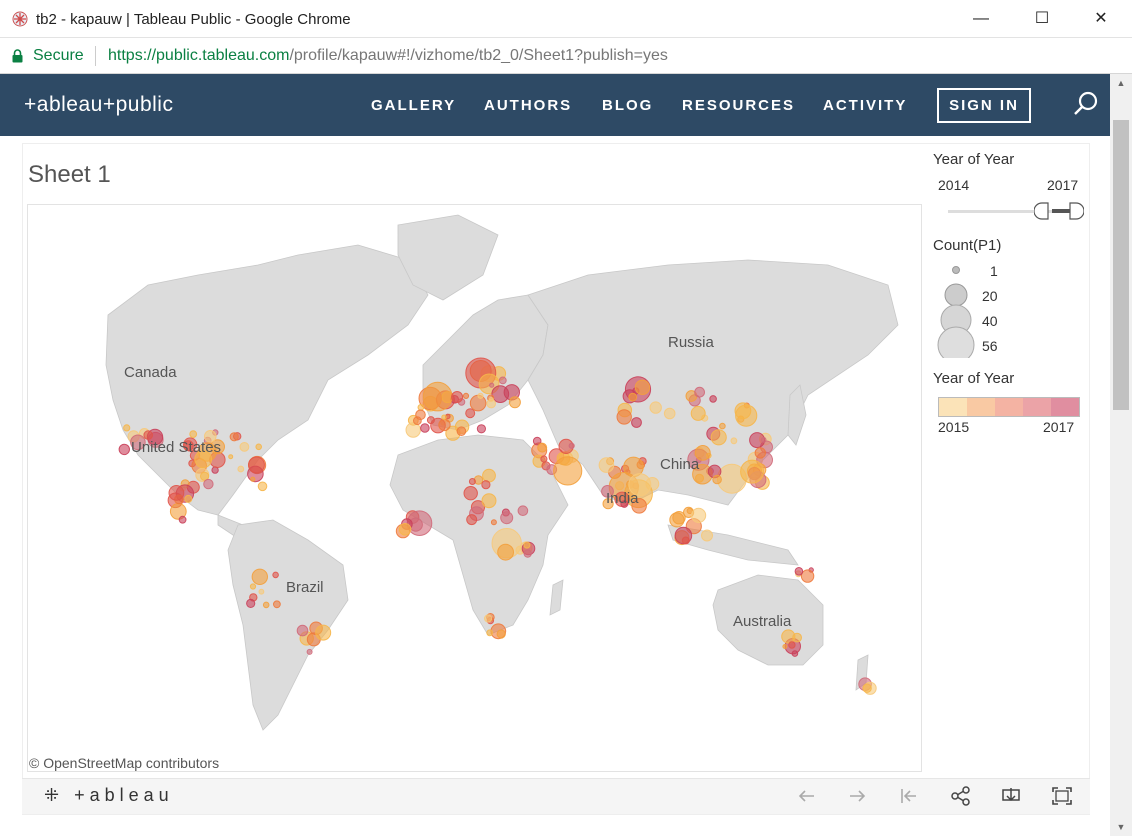 This screenshot has height=836, width=1132. I want to click on nav-authors: AUTHORS, so click(528, 105).